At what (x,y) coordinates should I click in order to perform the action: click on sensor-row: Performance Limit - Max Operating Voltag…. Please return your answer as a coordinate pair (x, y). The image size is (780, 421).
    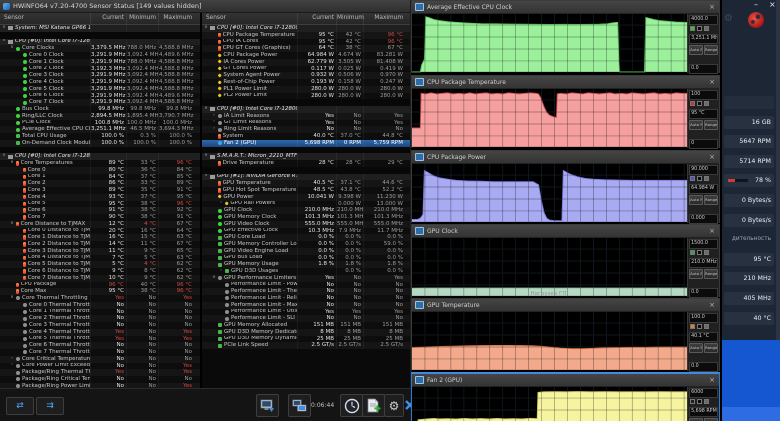
    Looking at the image, I should click on (306, 305).